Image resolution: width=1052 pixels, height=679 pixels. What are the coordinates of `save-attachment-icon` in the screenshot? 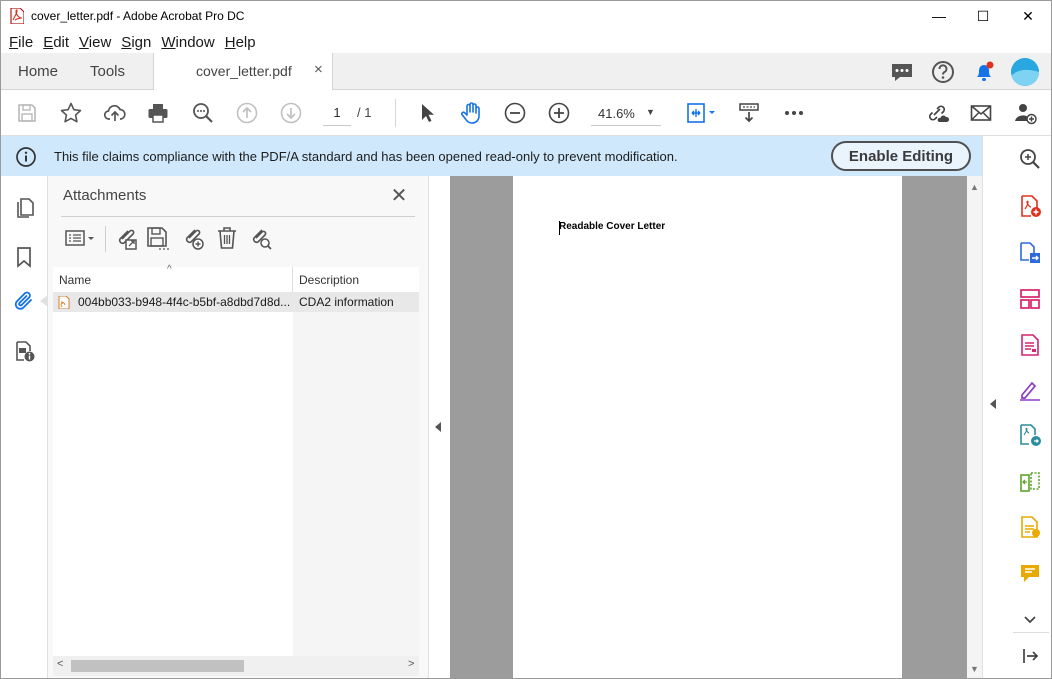 It's located at (158, 238).